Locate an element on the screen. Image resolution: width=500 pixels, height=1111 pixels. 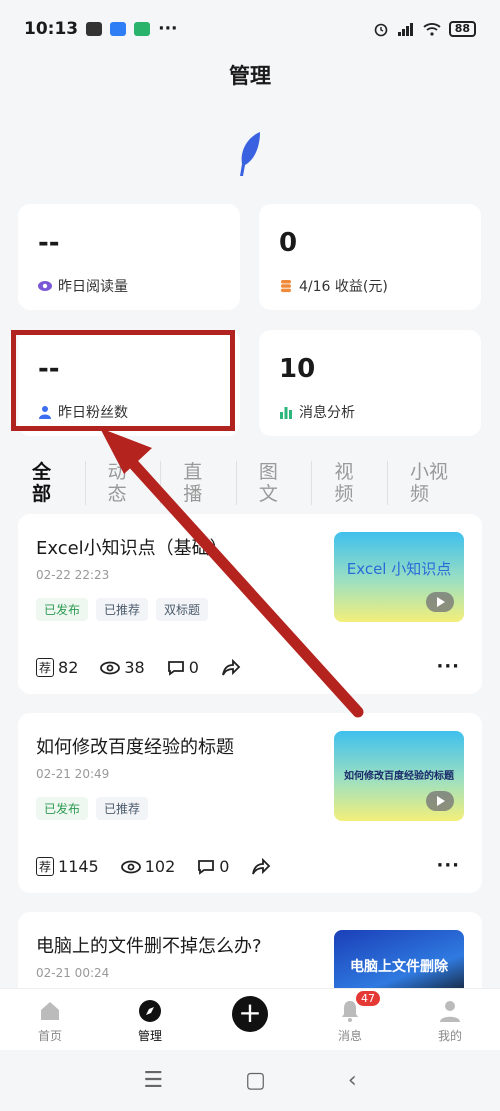
system-navigation: ☰ ▢ ‹ is located at coordinates (250, 1080).